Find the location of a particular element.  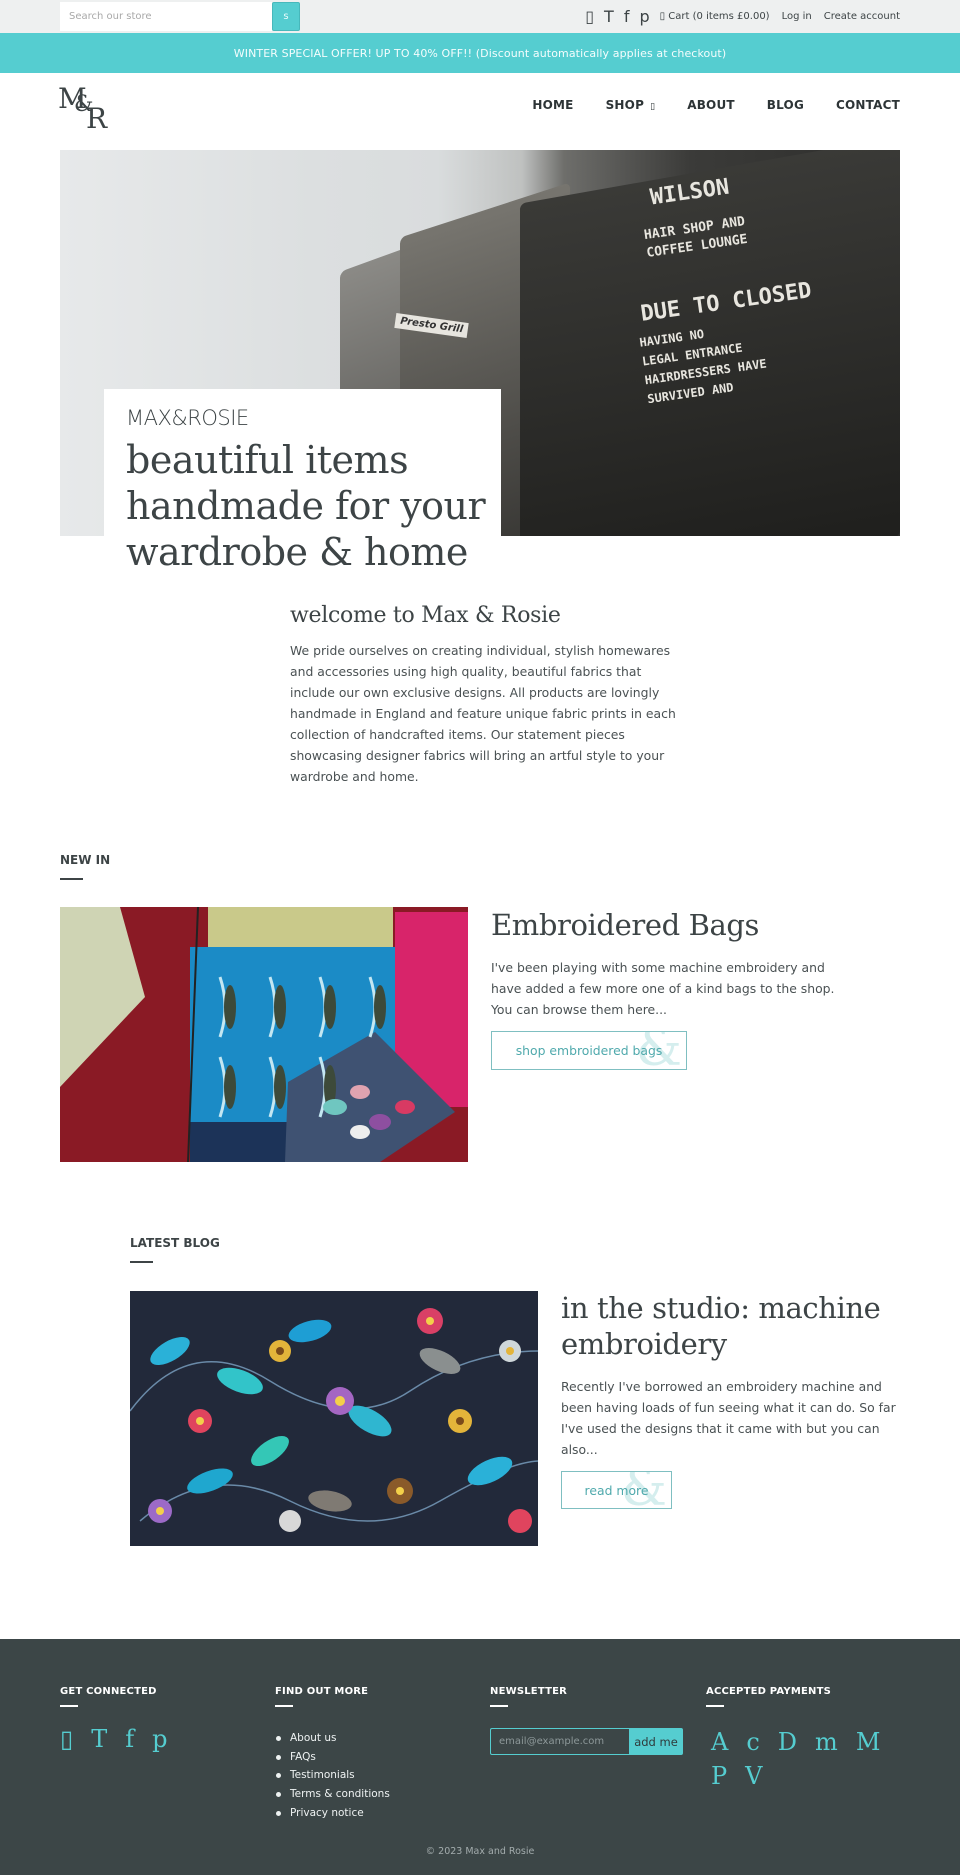

paypal-icon: P is located at coordinates (719, 1776).